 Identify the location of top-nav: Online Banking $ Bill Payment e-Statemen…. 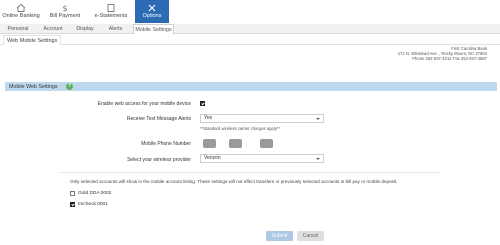
(250, 11).